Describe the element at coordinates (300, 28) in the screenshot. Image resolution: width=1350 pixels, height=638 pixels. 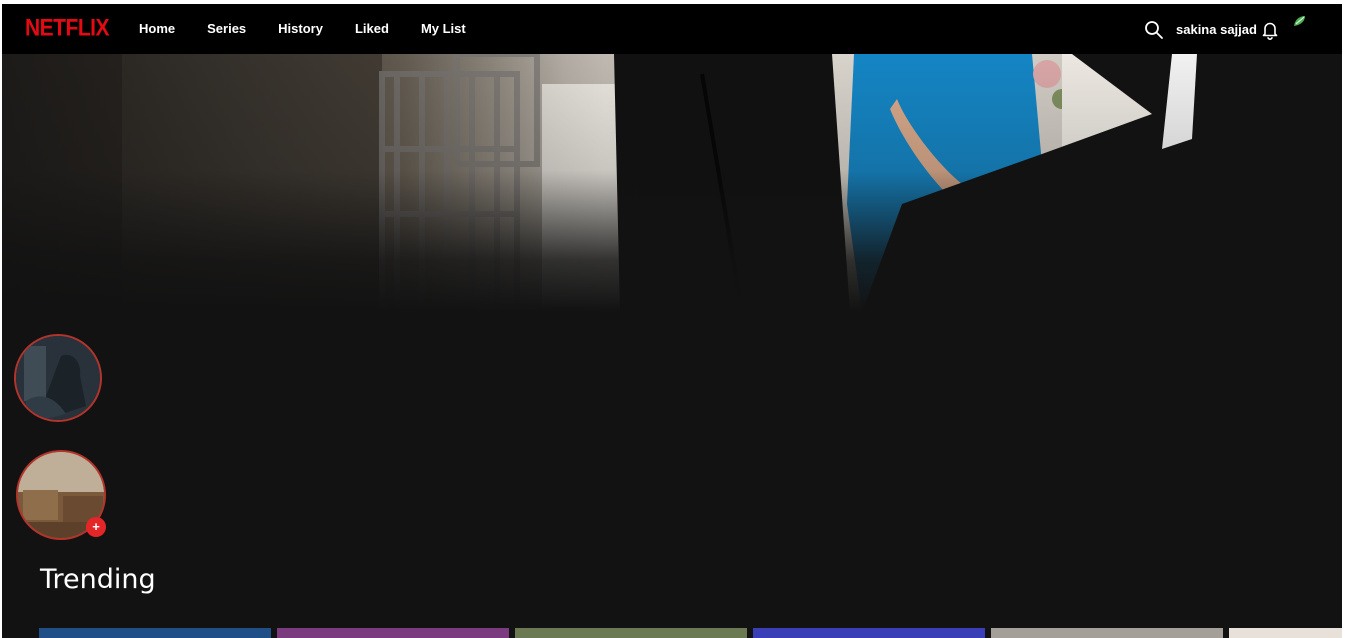
I see `nav-history: History` at that location.